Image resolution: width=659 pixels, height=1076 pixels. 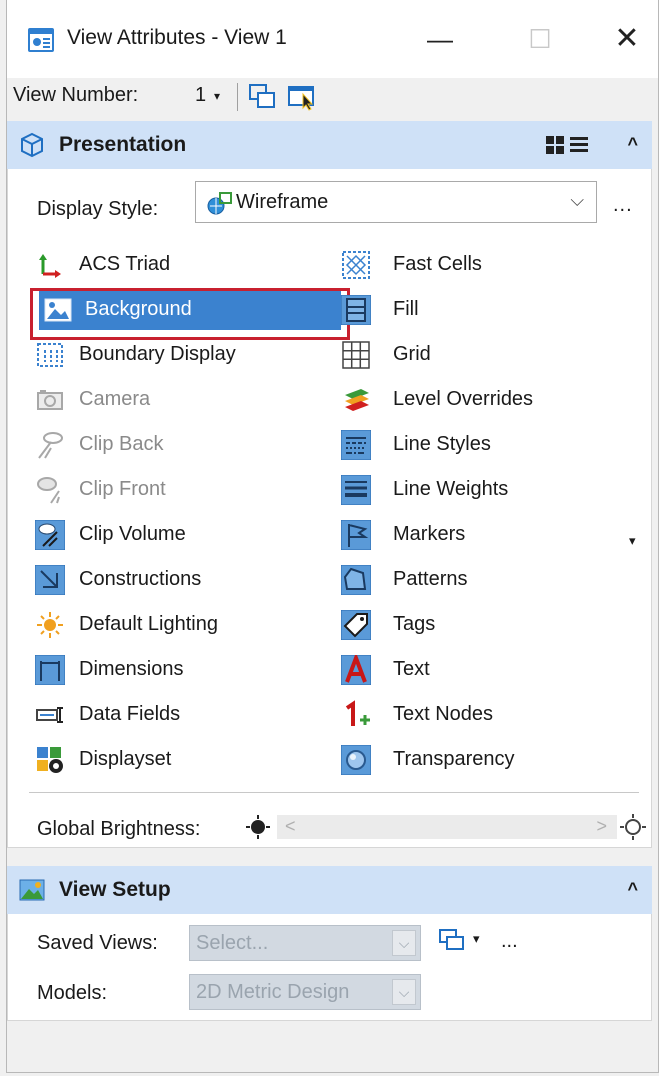 I want to click on global-brightness-slider: < >, so click(x=447, y=827).